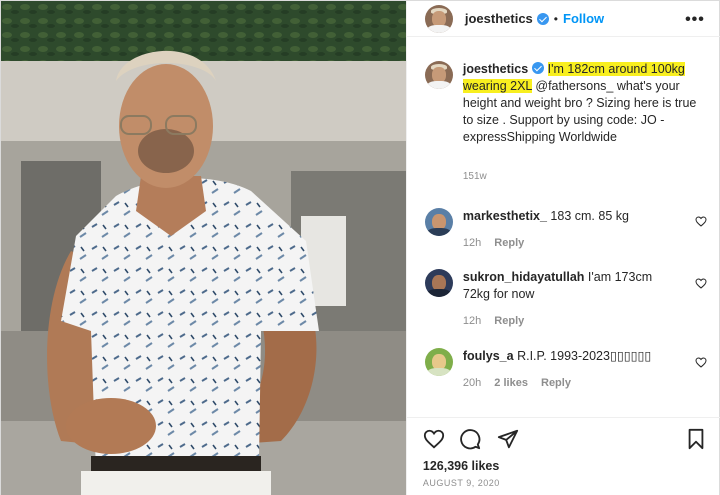 The image size is (720, 495). Describe the element at coordinates (475, 176) in the screenshot. I see `caption-timestamp: 151w` at that location.